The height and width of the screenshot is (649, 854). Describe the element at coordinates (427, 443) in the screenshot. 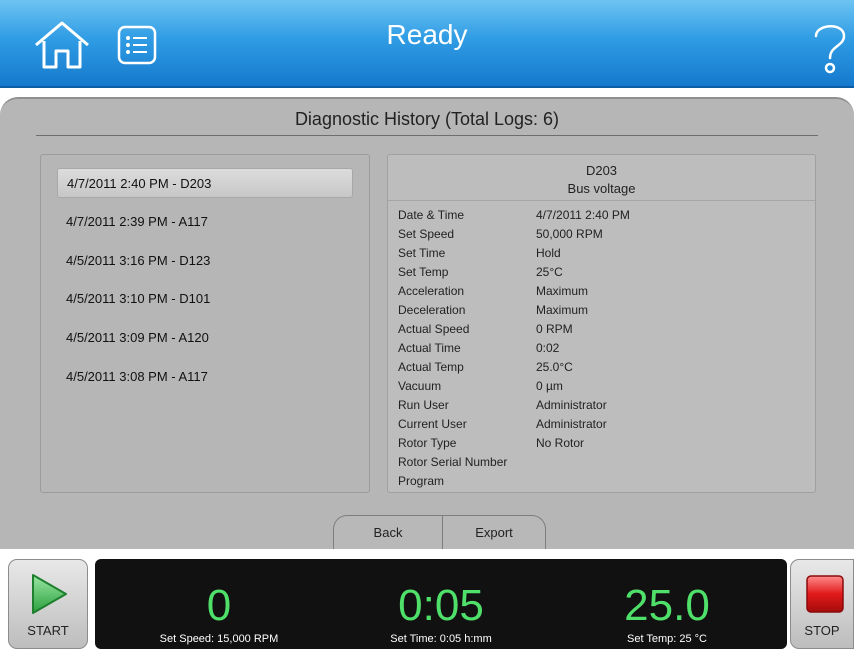

I see `detail-key: Rotor Type` at that location.